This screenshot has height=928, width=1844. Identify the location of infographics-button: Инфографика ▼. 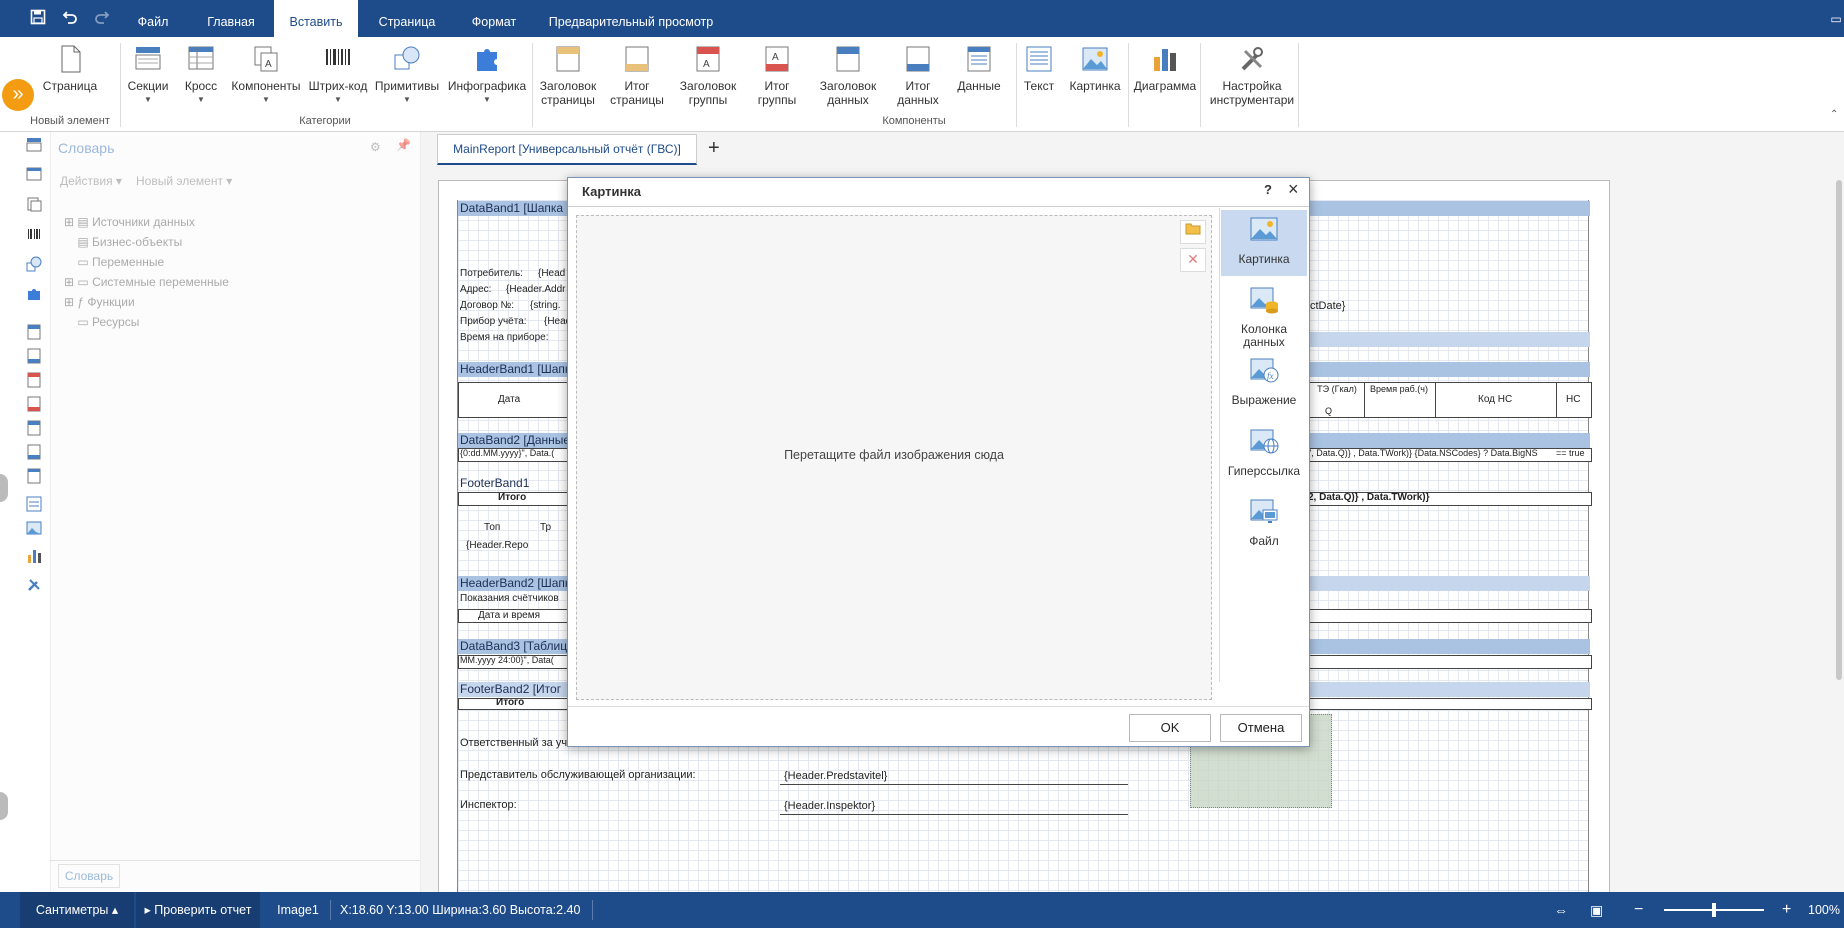
(487, 75).